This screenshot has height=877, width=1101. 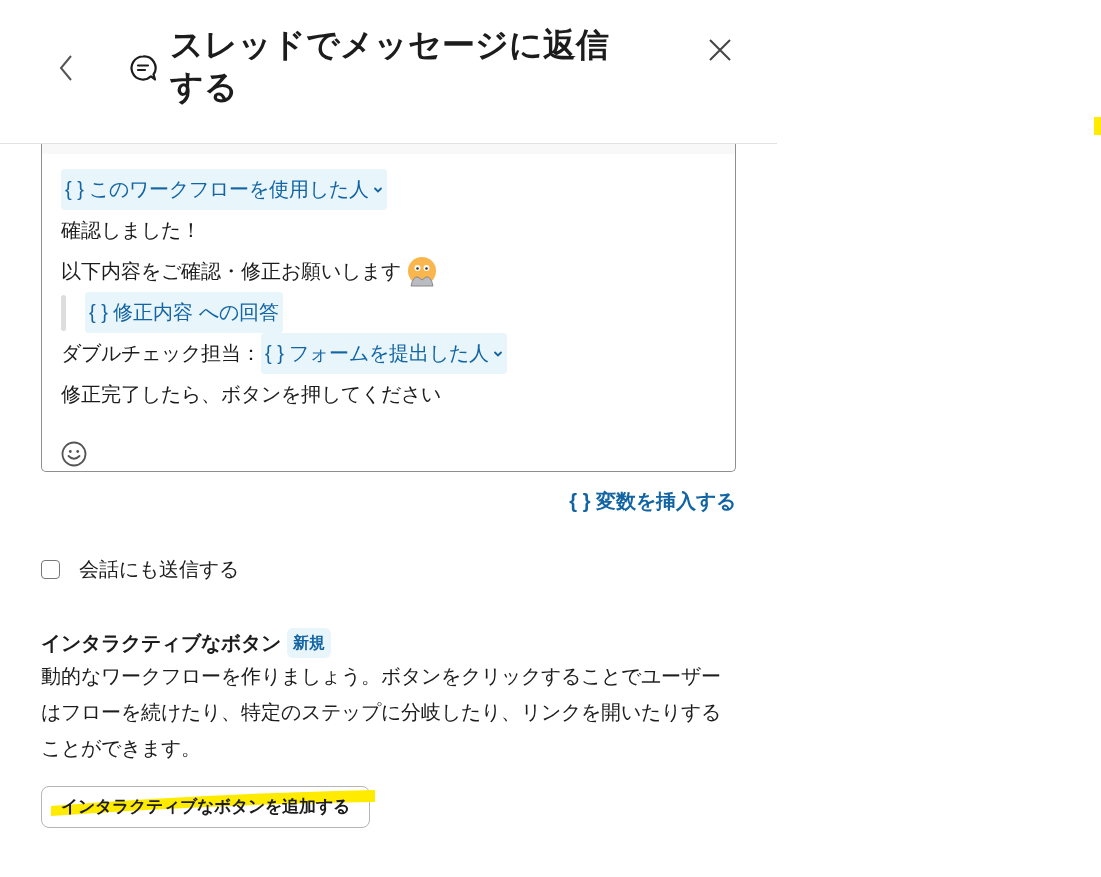 I want to click on panel-title: スレッドでメッセージに返信する, so click(x=390, y=66).